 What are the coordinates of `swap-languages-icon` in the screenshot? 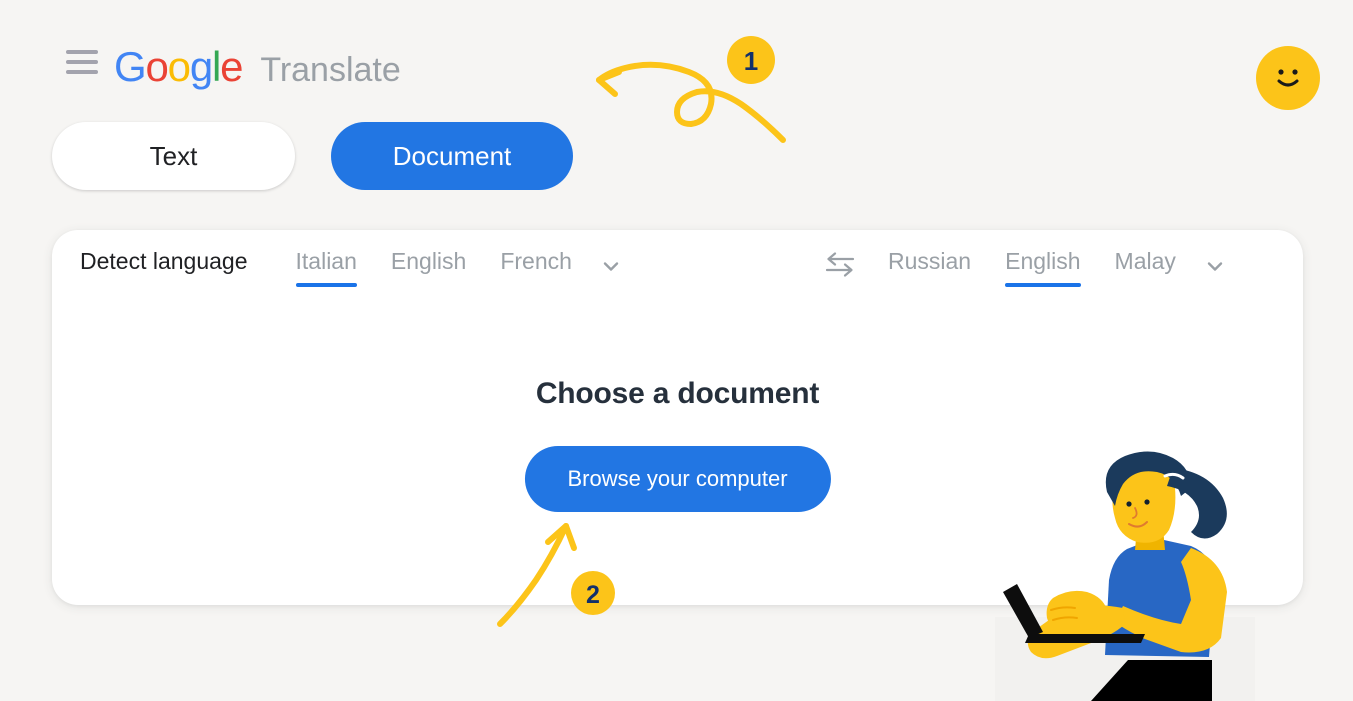 It's located at (855, 264).